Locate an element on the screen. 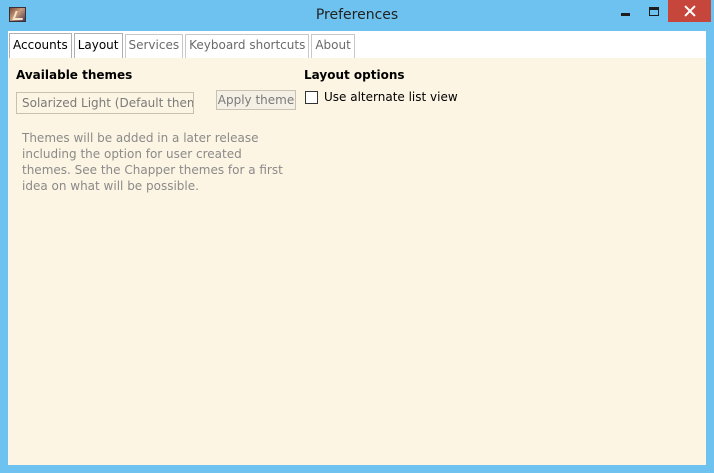 Image resolution: width=714 pixels, height=473 pixels. close-icon is located at coordinates (690, 11).